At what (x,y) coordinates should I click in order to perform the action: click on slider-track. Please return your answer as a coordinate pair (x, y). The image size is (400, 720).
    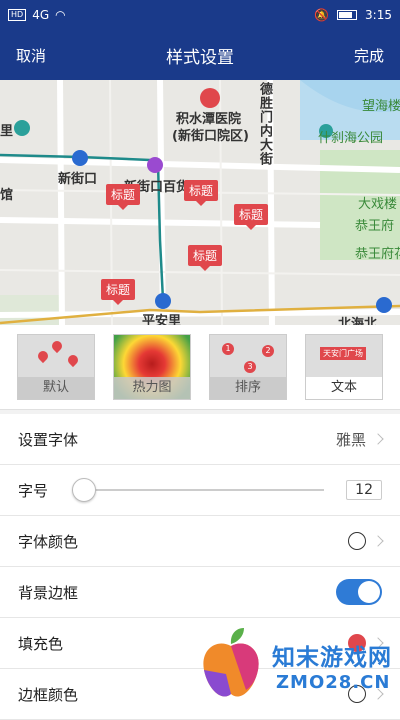
    Looking at the image, I should click on (198, 490).